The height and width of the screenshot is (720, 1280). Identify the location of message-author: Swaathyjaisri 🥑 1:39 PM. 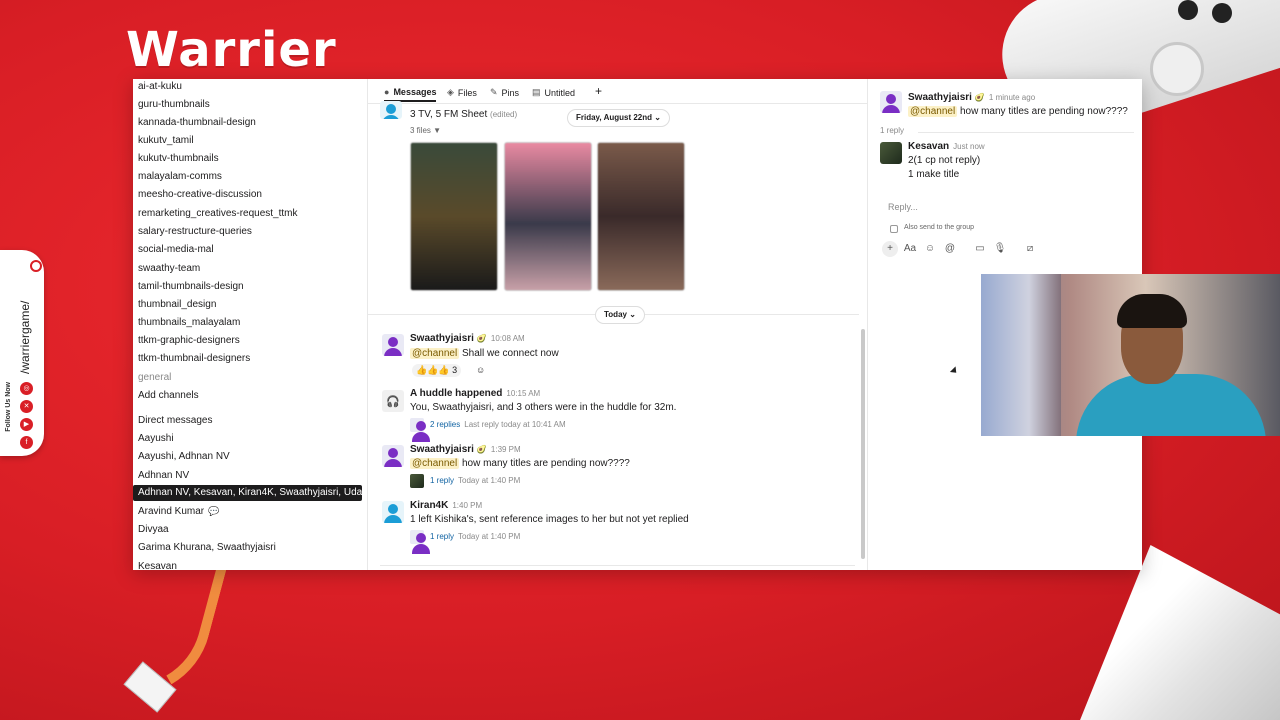
(465, 449).